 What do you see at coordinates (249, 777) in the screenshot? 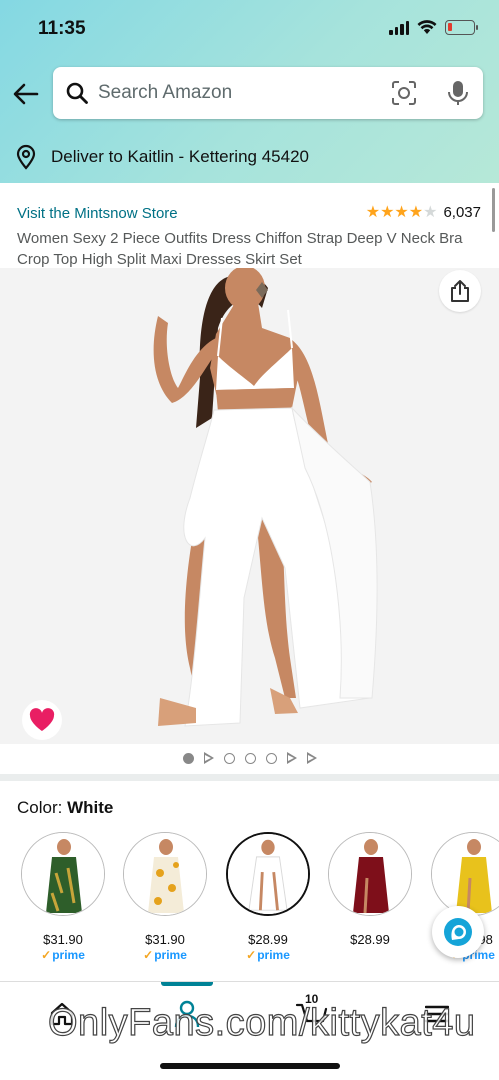
I see `section-divider` at bounding box center [249, 777].